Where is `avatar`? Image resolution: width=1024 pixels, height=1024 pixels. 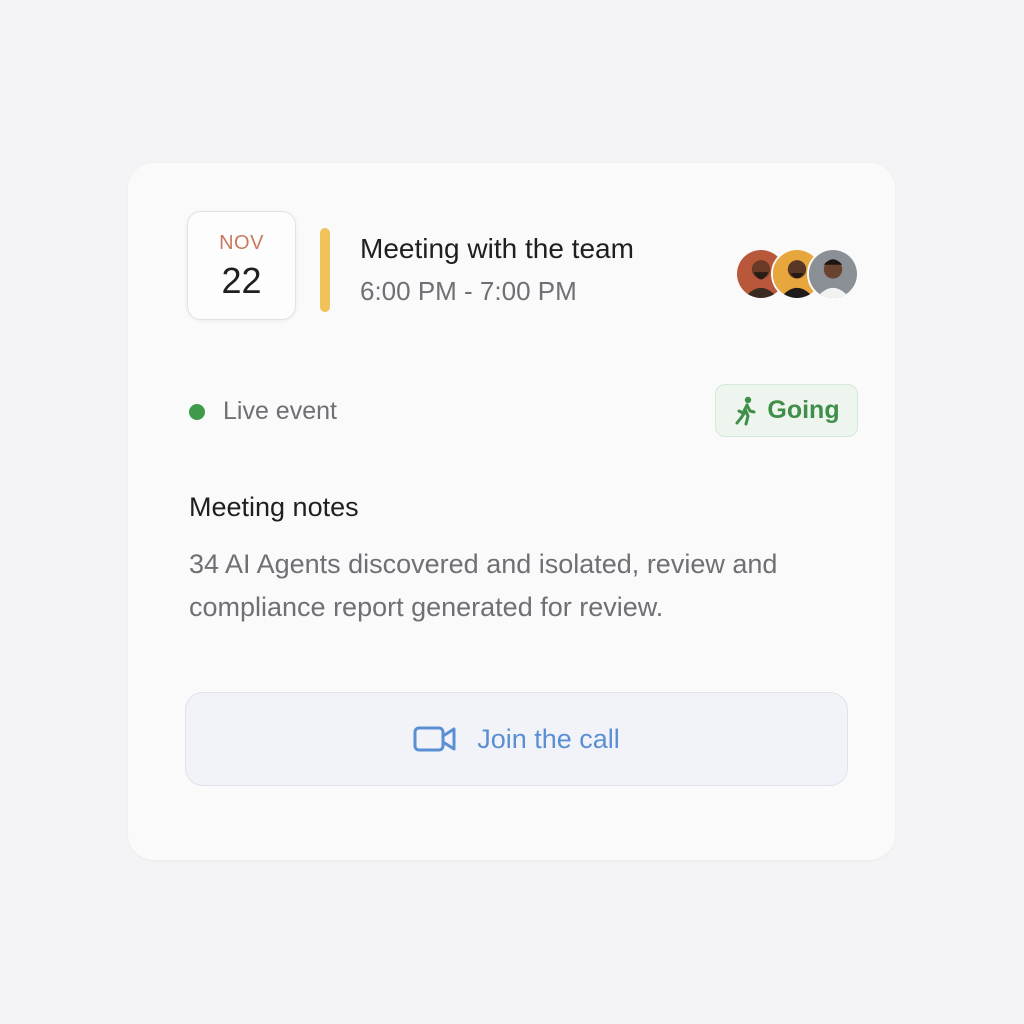
avatar is located at coordinates (833, 274).